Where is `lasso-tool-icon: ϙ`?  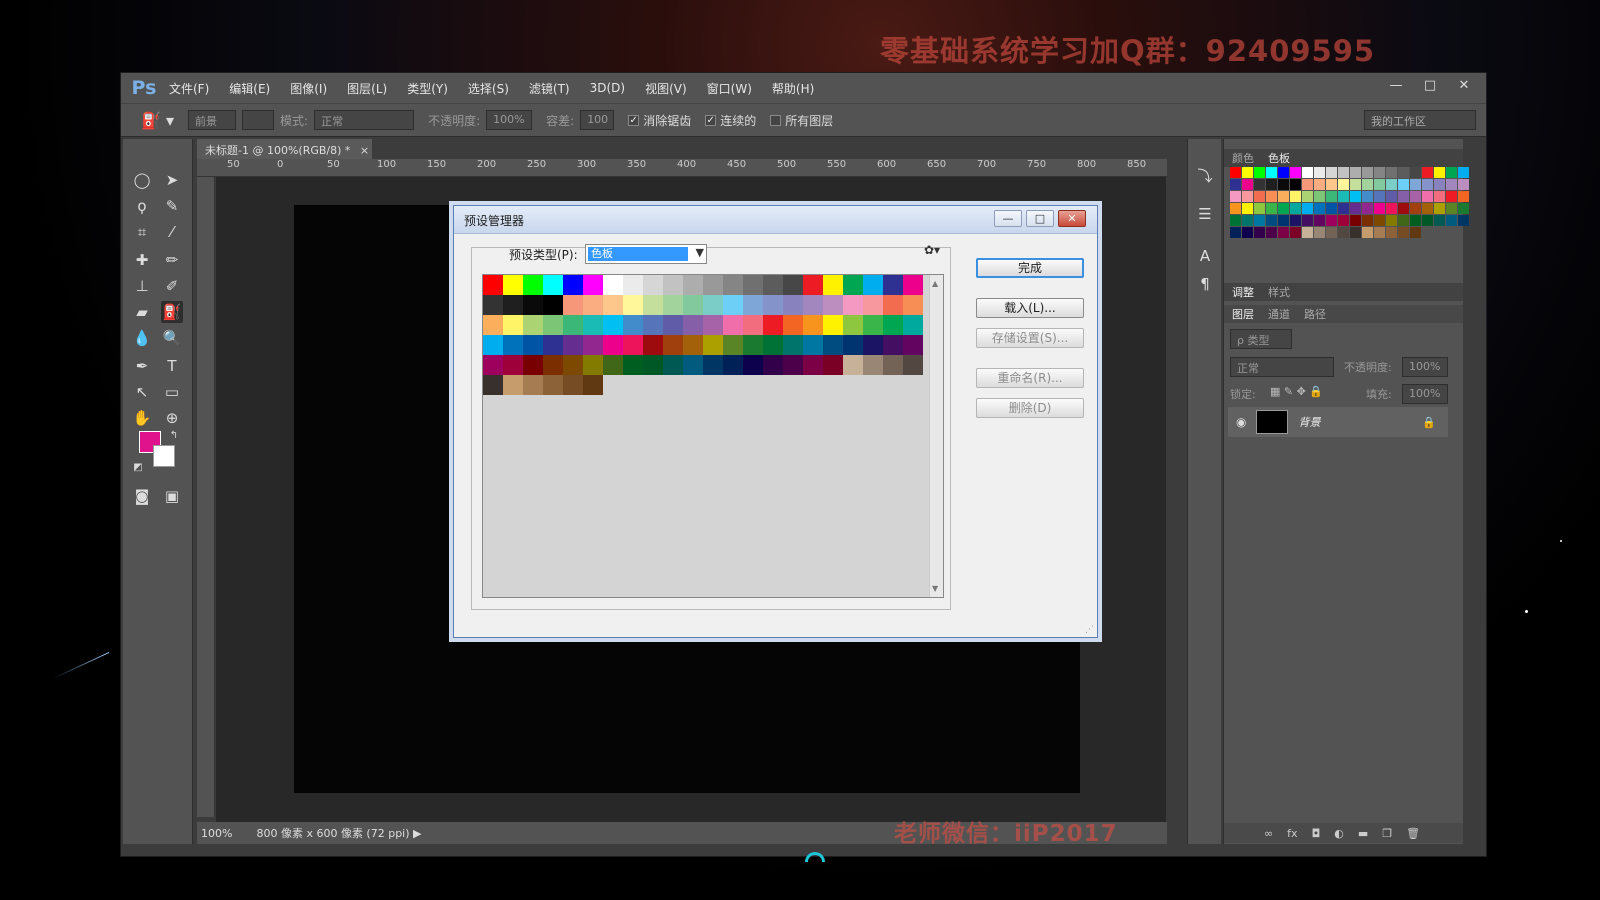 lasso-tool-icon: ϙ is located at coordinates (142, 206).